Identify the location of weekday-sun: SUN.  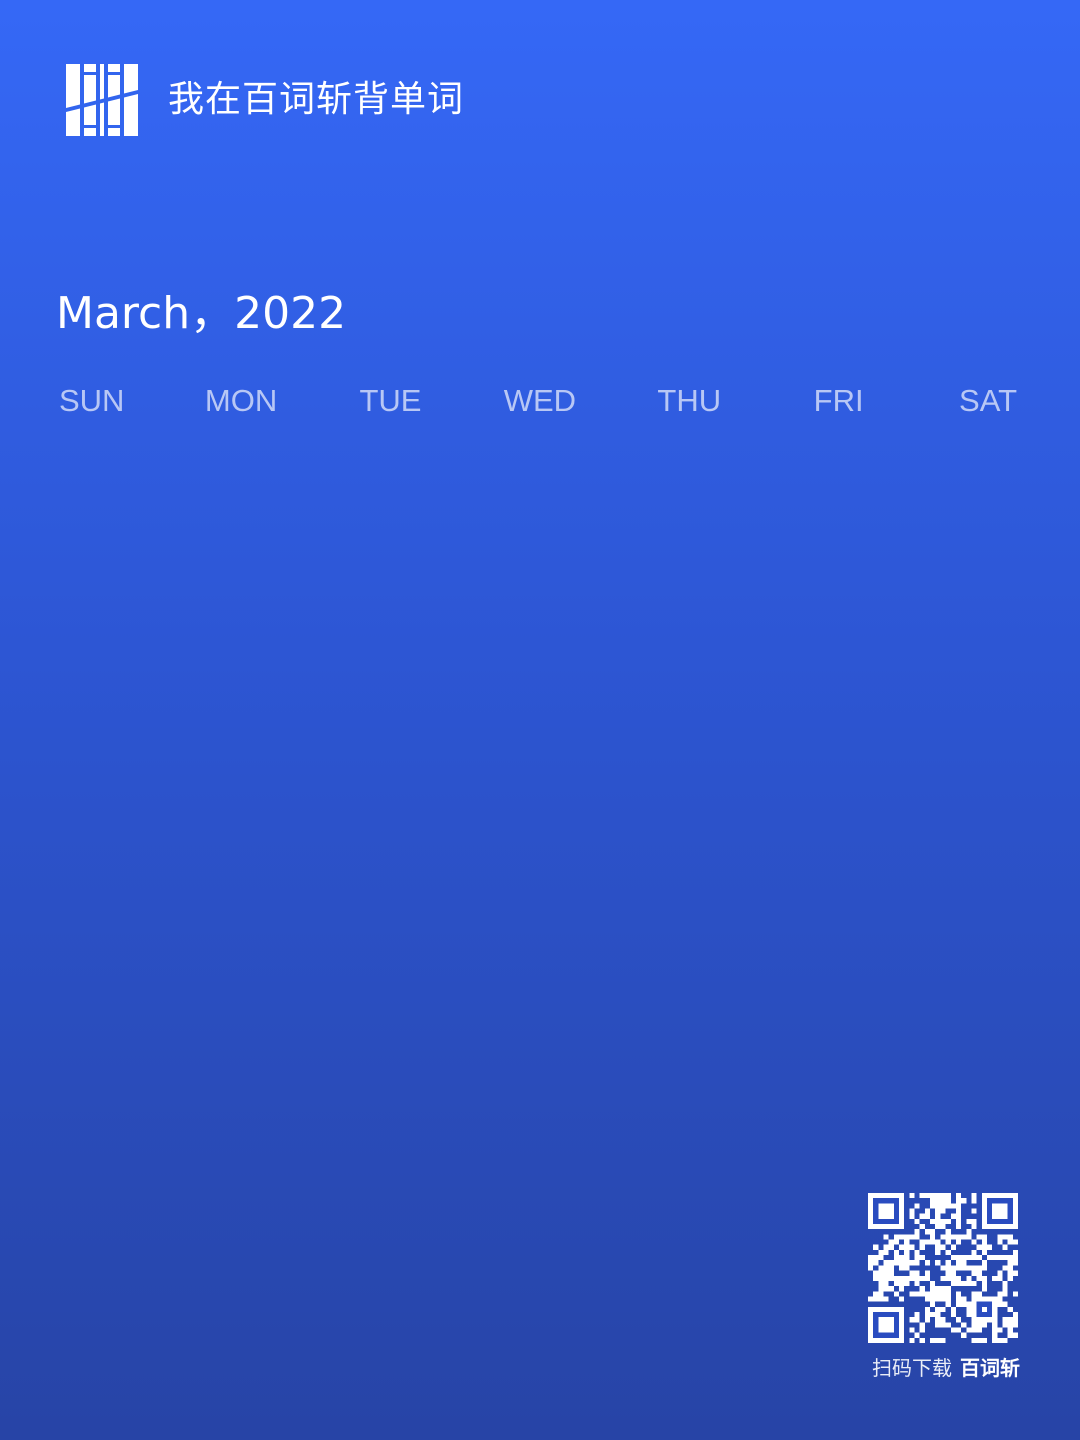
(91, 400).